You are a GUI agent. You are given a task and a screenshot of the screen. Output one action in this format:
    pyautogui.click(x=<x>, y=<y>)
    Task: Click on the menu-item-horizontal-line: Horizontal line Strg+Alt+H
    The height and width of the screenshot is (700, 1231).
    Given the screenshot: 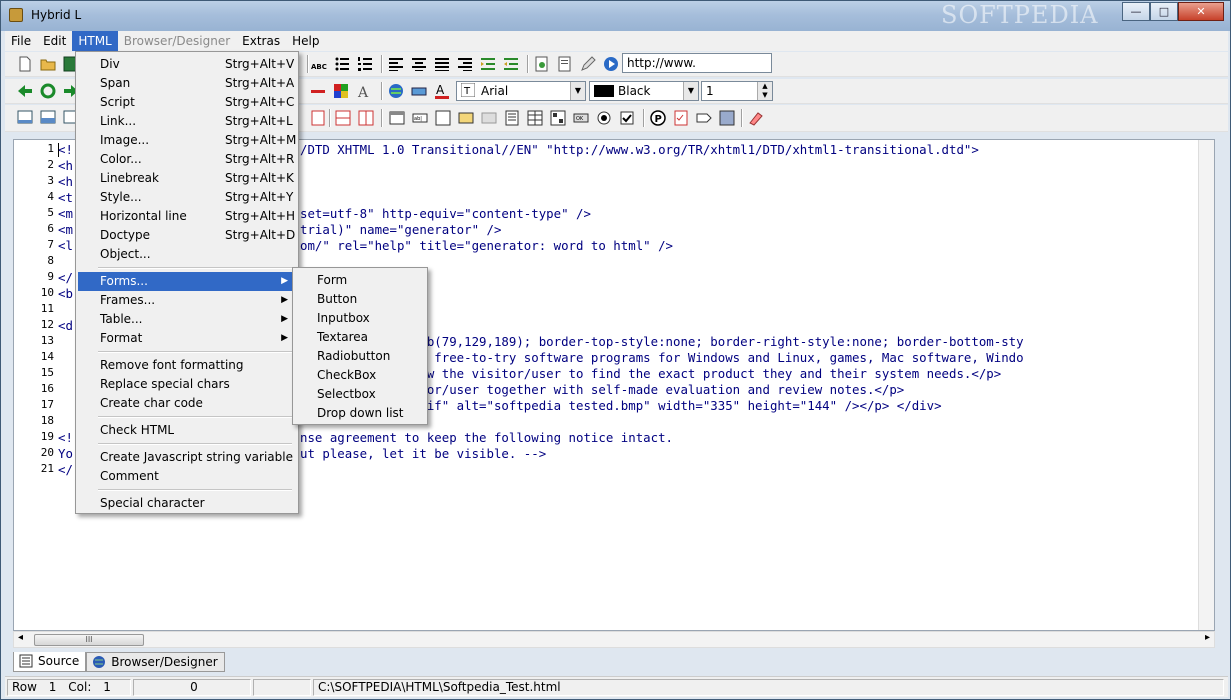 What is the action you would take?
    pyautogui.click(x=187, y=216)
    